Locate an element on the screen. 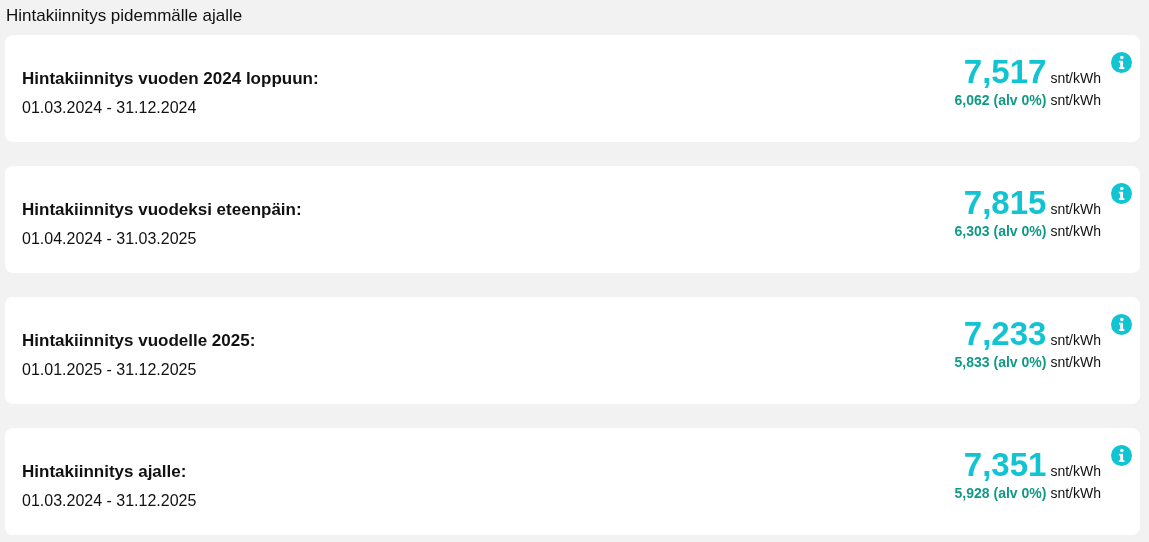 The image size is (1149, 542). section-heading: Hintakiinnitys pidemmälle ajalle is located at coordinates (124, 16).